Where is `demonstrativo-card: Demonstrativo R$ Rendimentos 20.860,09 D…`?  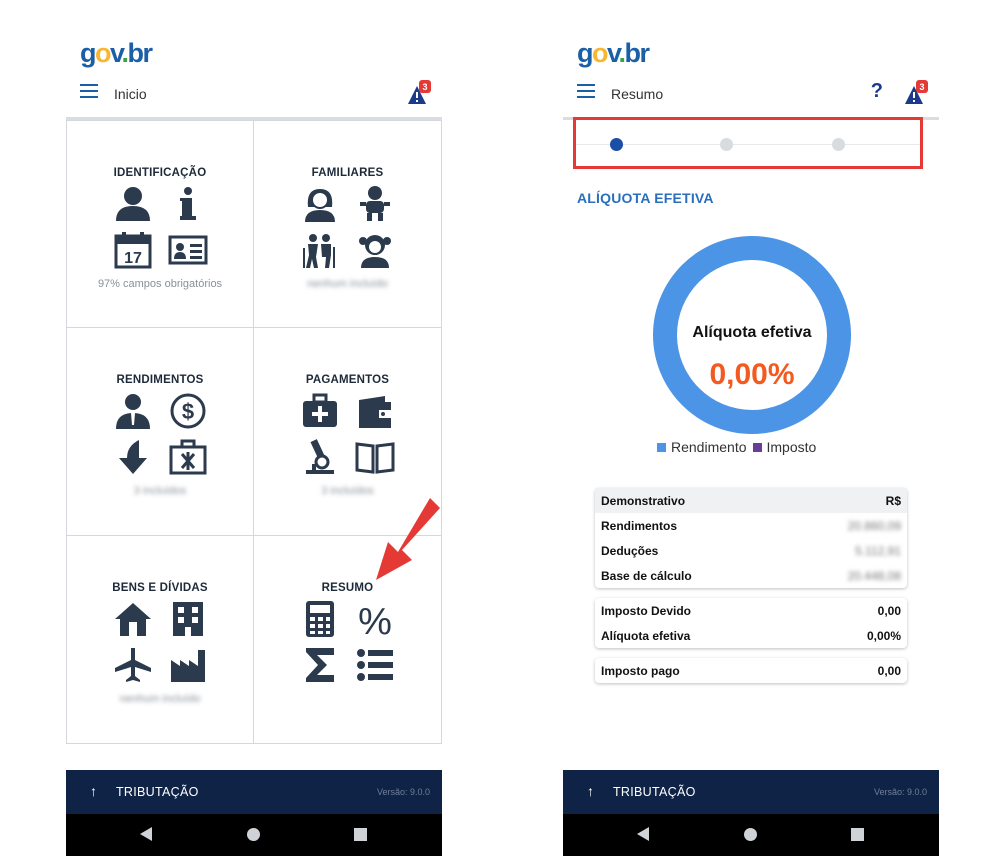
demonstrativo-card: Demonstrativo R$ Rendimentos 20.860,09 D… is located at coordinates (751, 538).